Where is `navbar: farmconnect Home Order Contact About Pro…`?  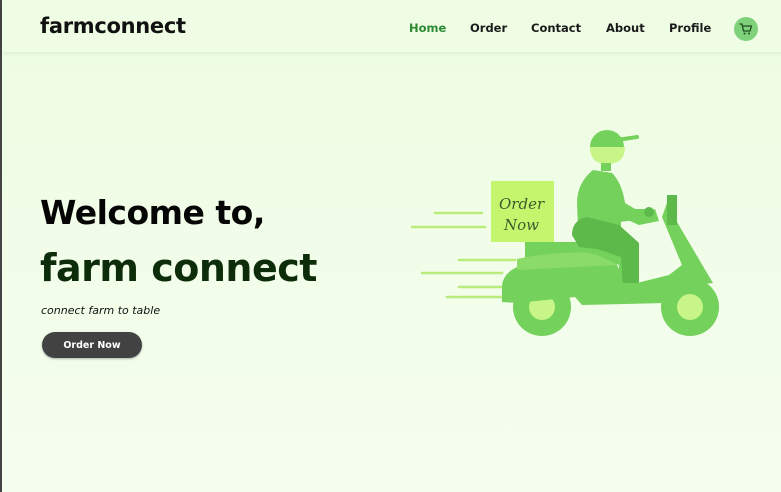
navbar: farmconnect Home Order Contact About Pro… is located at coordinates (391, 26).